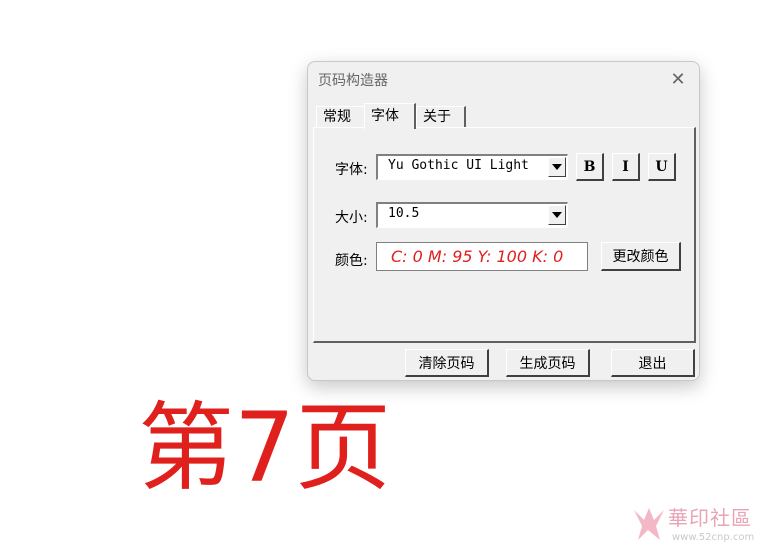 The height and width of the screenshot is (550, 768). Describe the element at coordinates (482, 256) in the screenshot. I see `color-value-display: C: 0 M: 95 Y: 100 K: 0` at that location.